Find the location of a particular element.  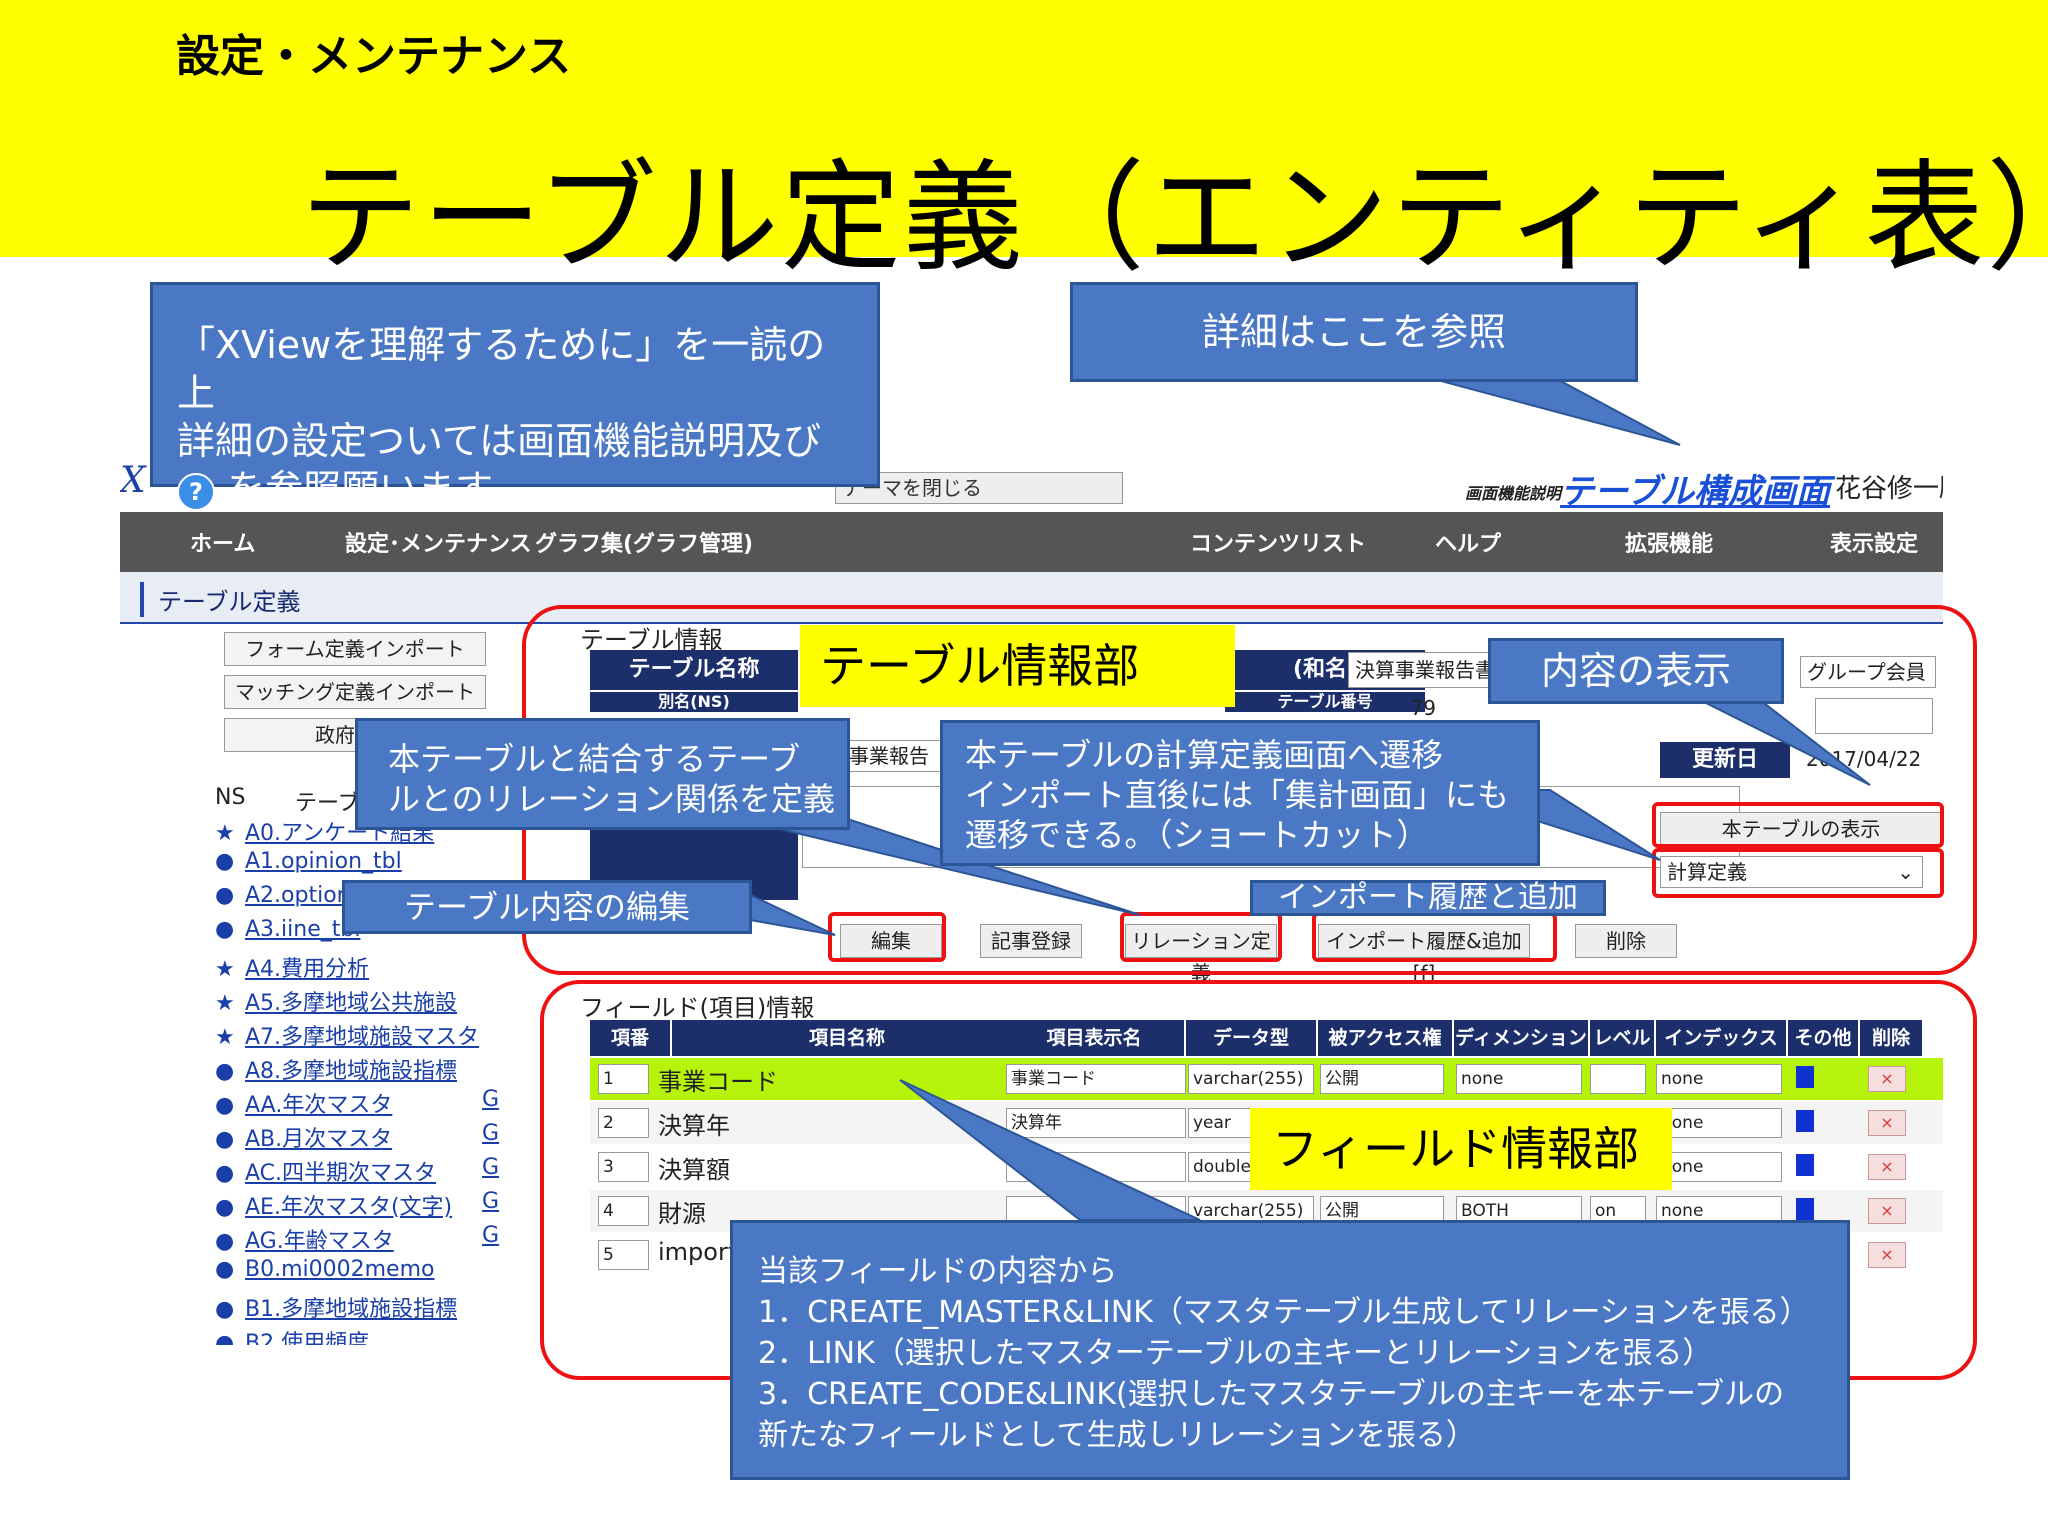

calc-line1: 本テーブルの計算定義画面へ遷移 is located at coordinates (1204, 755).